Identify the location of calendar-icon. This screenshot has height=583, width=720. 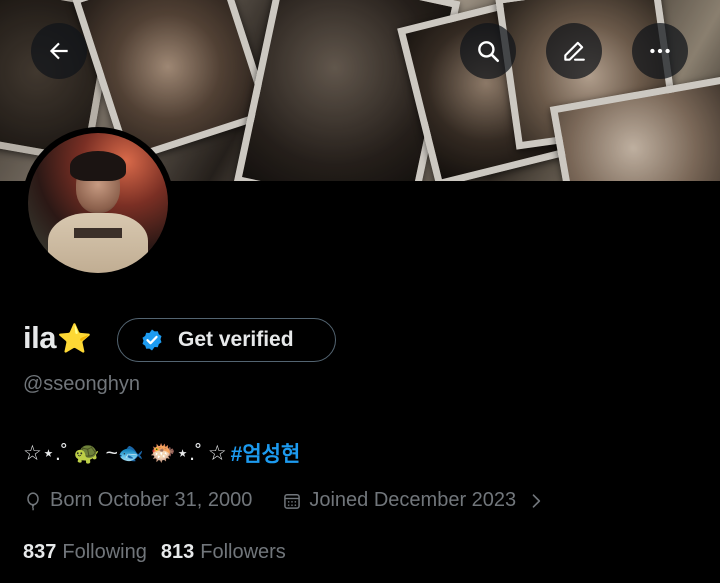
(292, 501).